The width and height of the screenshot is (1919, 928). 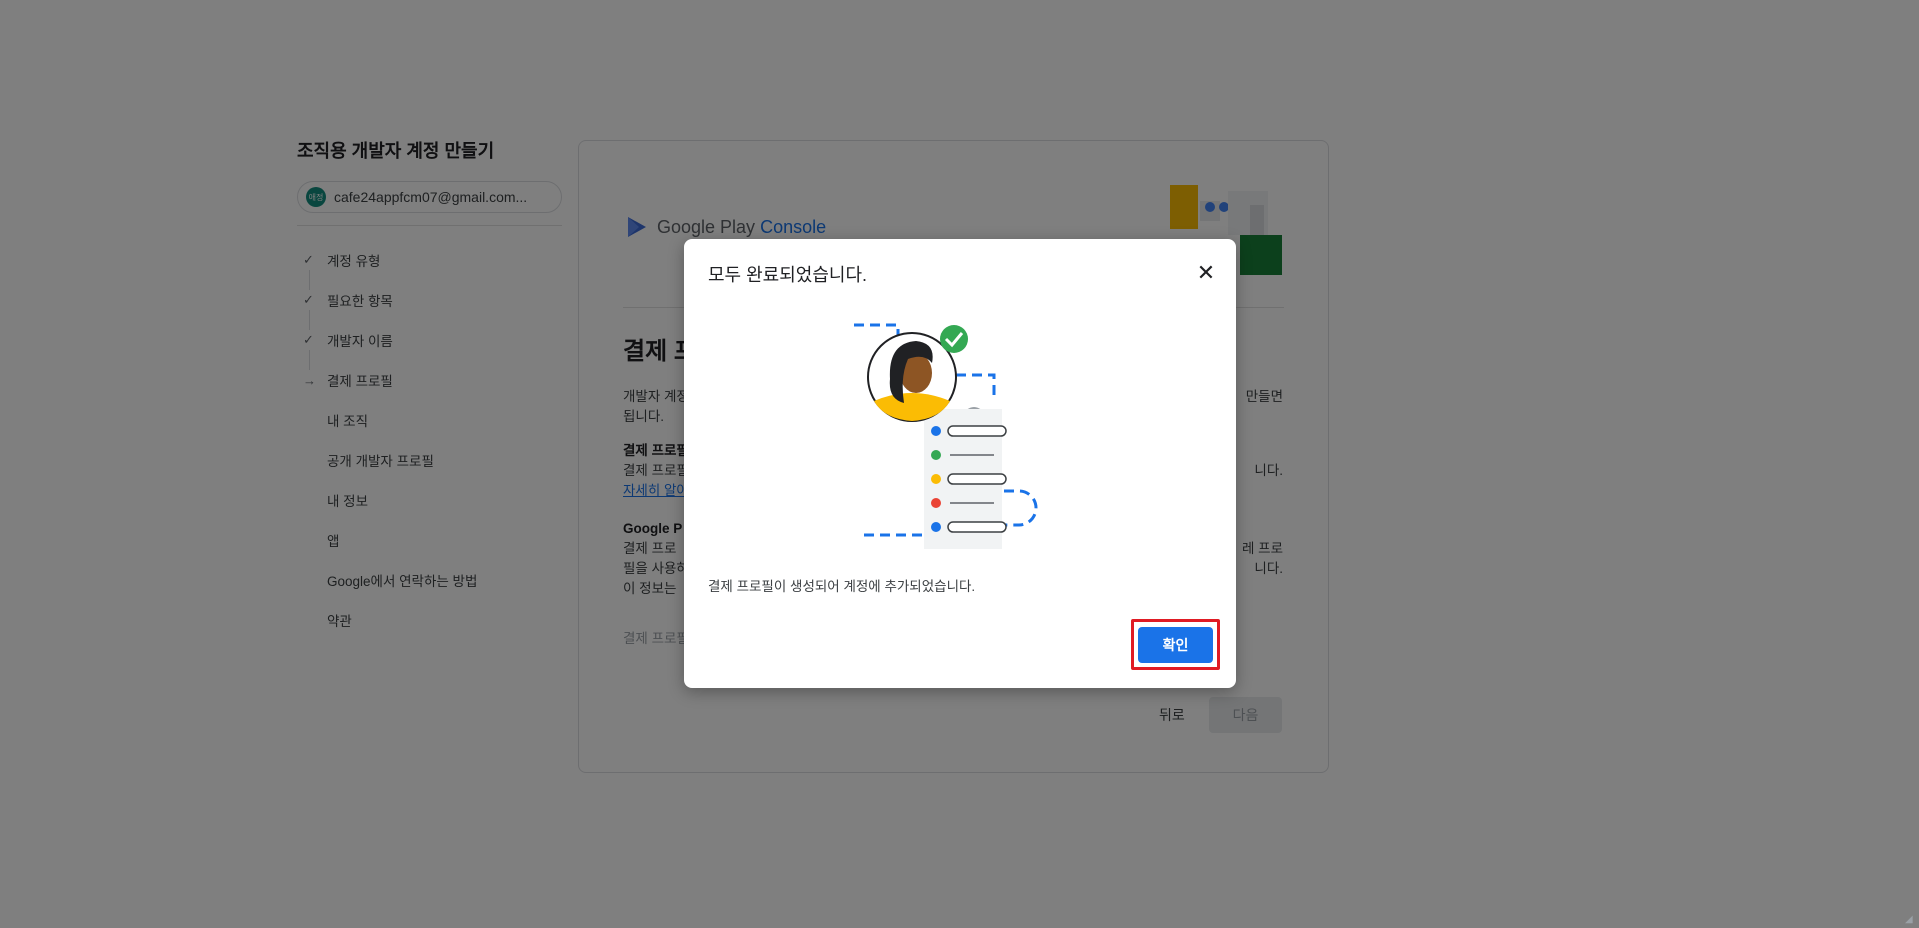 What do you see at coordinates (788, 275) in the screenshot?
I see `dialog-title: 모두 완료되었습니다.` at bounding box center [788, 275].